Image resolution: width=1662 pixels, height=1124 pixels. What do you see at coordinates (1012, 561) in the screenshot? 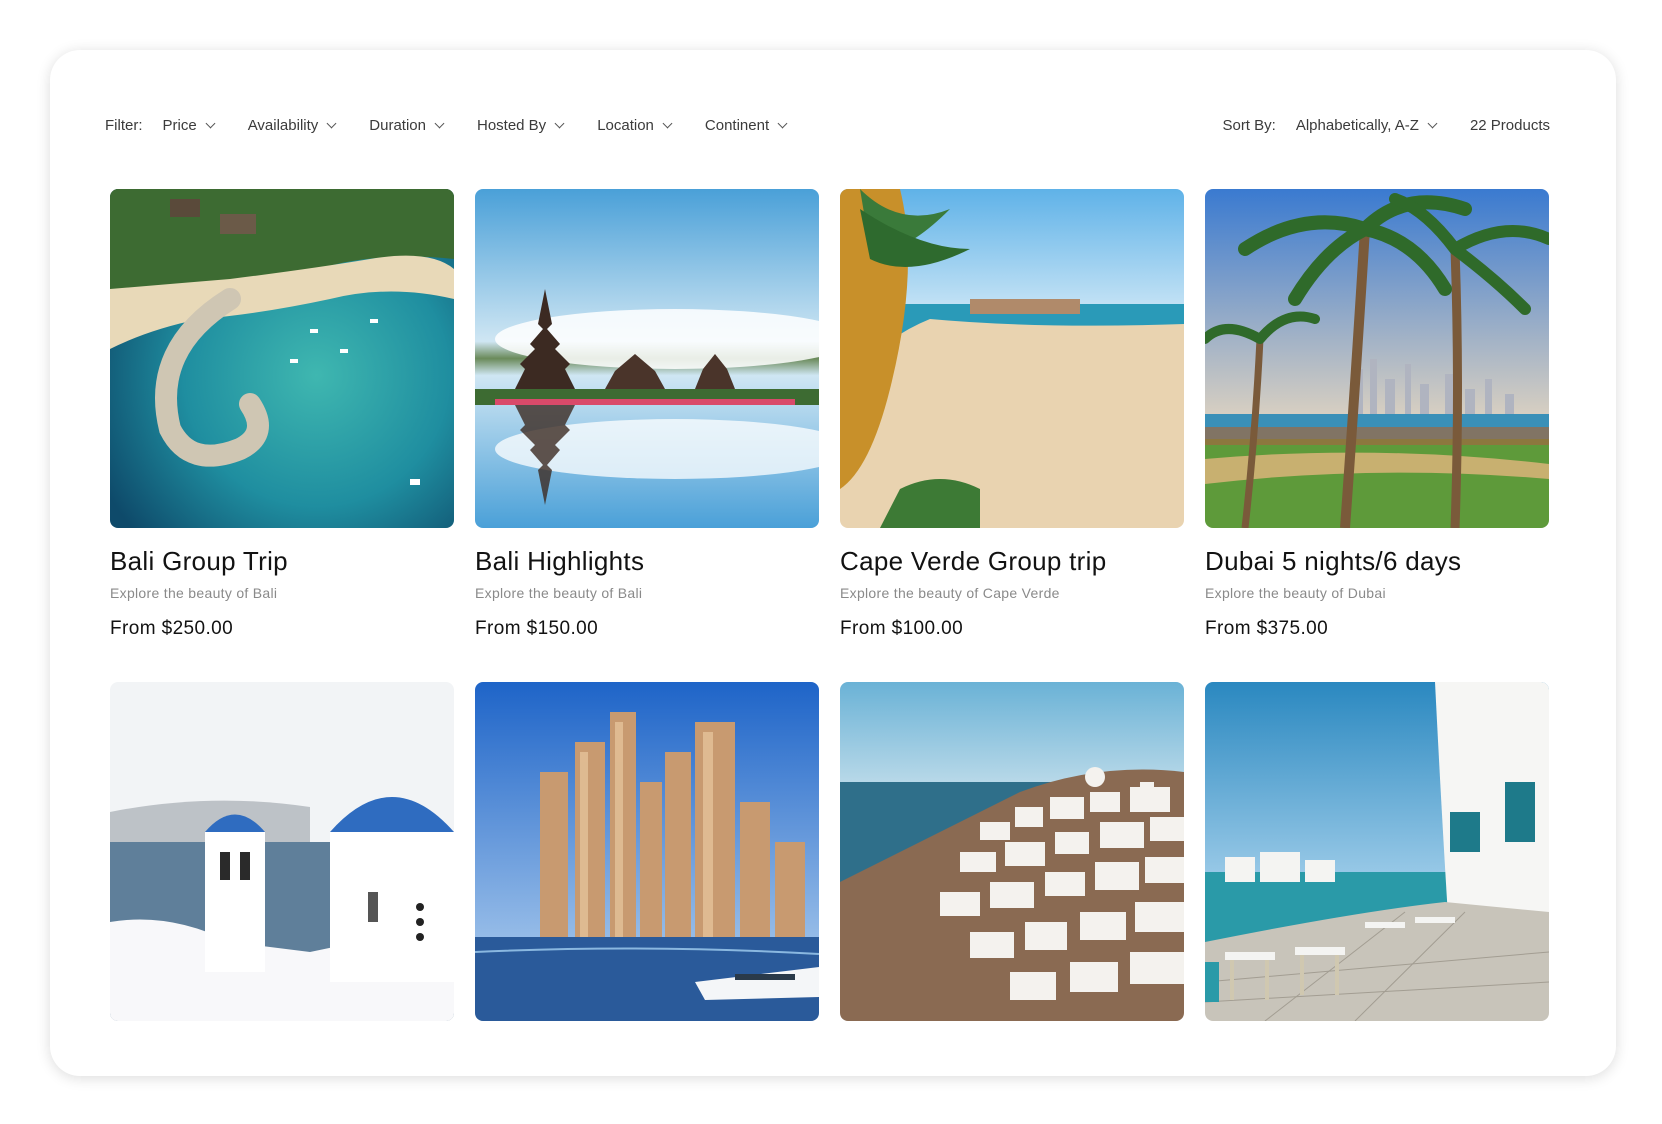
I see `product-title: Cape Verde Group trip` at bounding box center [1012, 561].